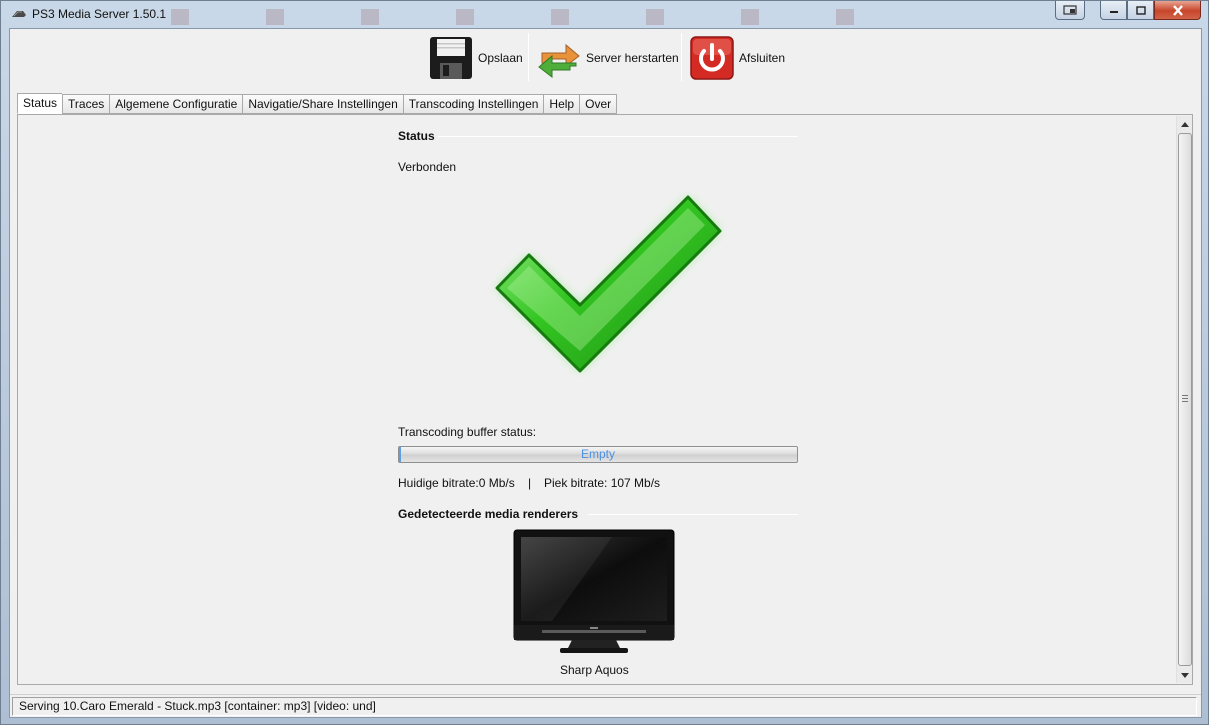 This screenshot has height=725, width=1209. I want to click on chevron-down-icon, so click(1185, 675).